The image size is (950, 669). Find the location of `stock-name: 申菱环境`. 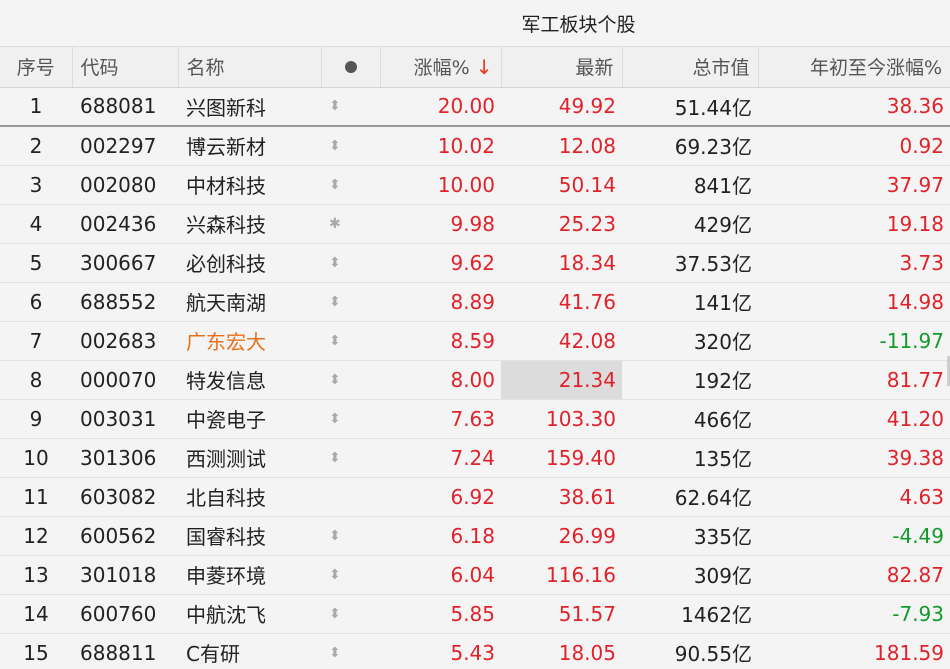

stock-name: 申菱环境 is located at coordinates (249, 575).